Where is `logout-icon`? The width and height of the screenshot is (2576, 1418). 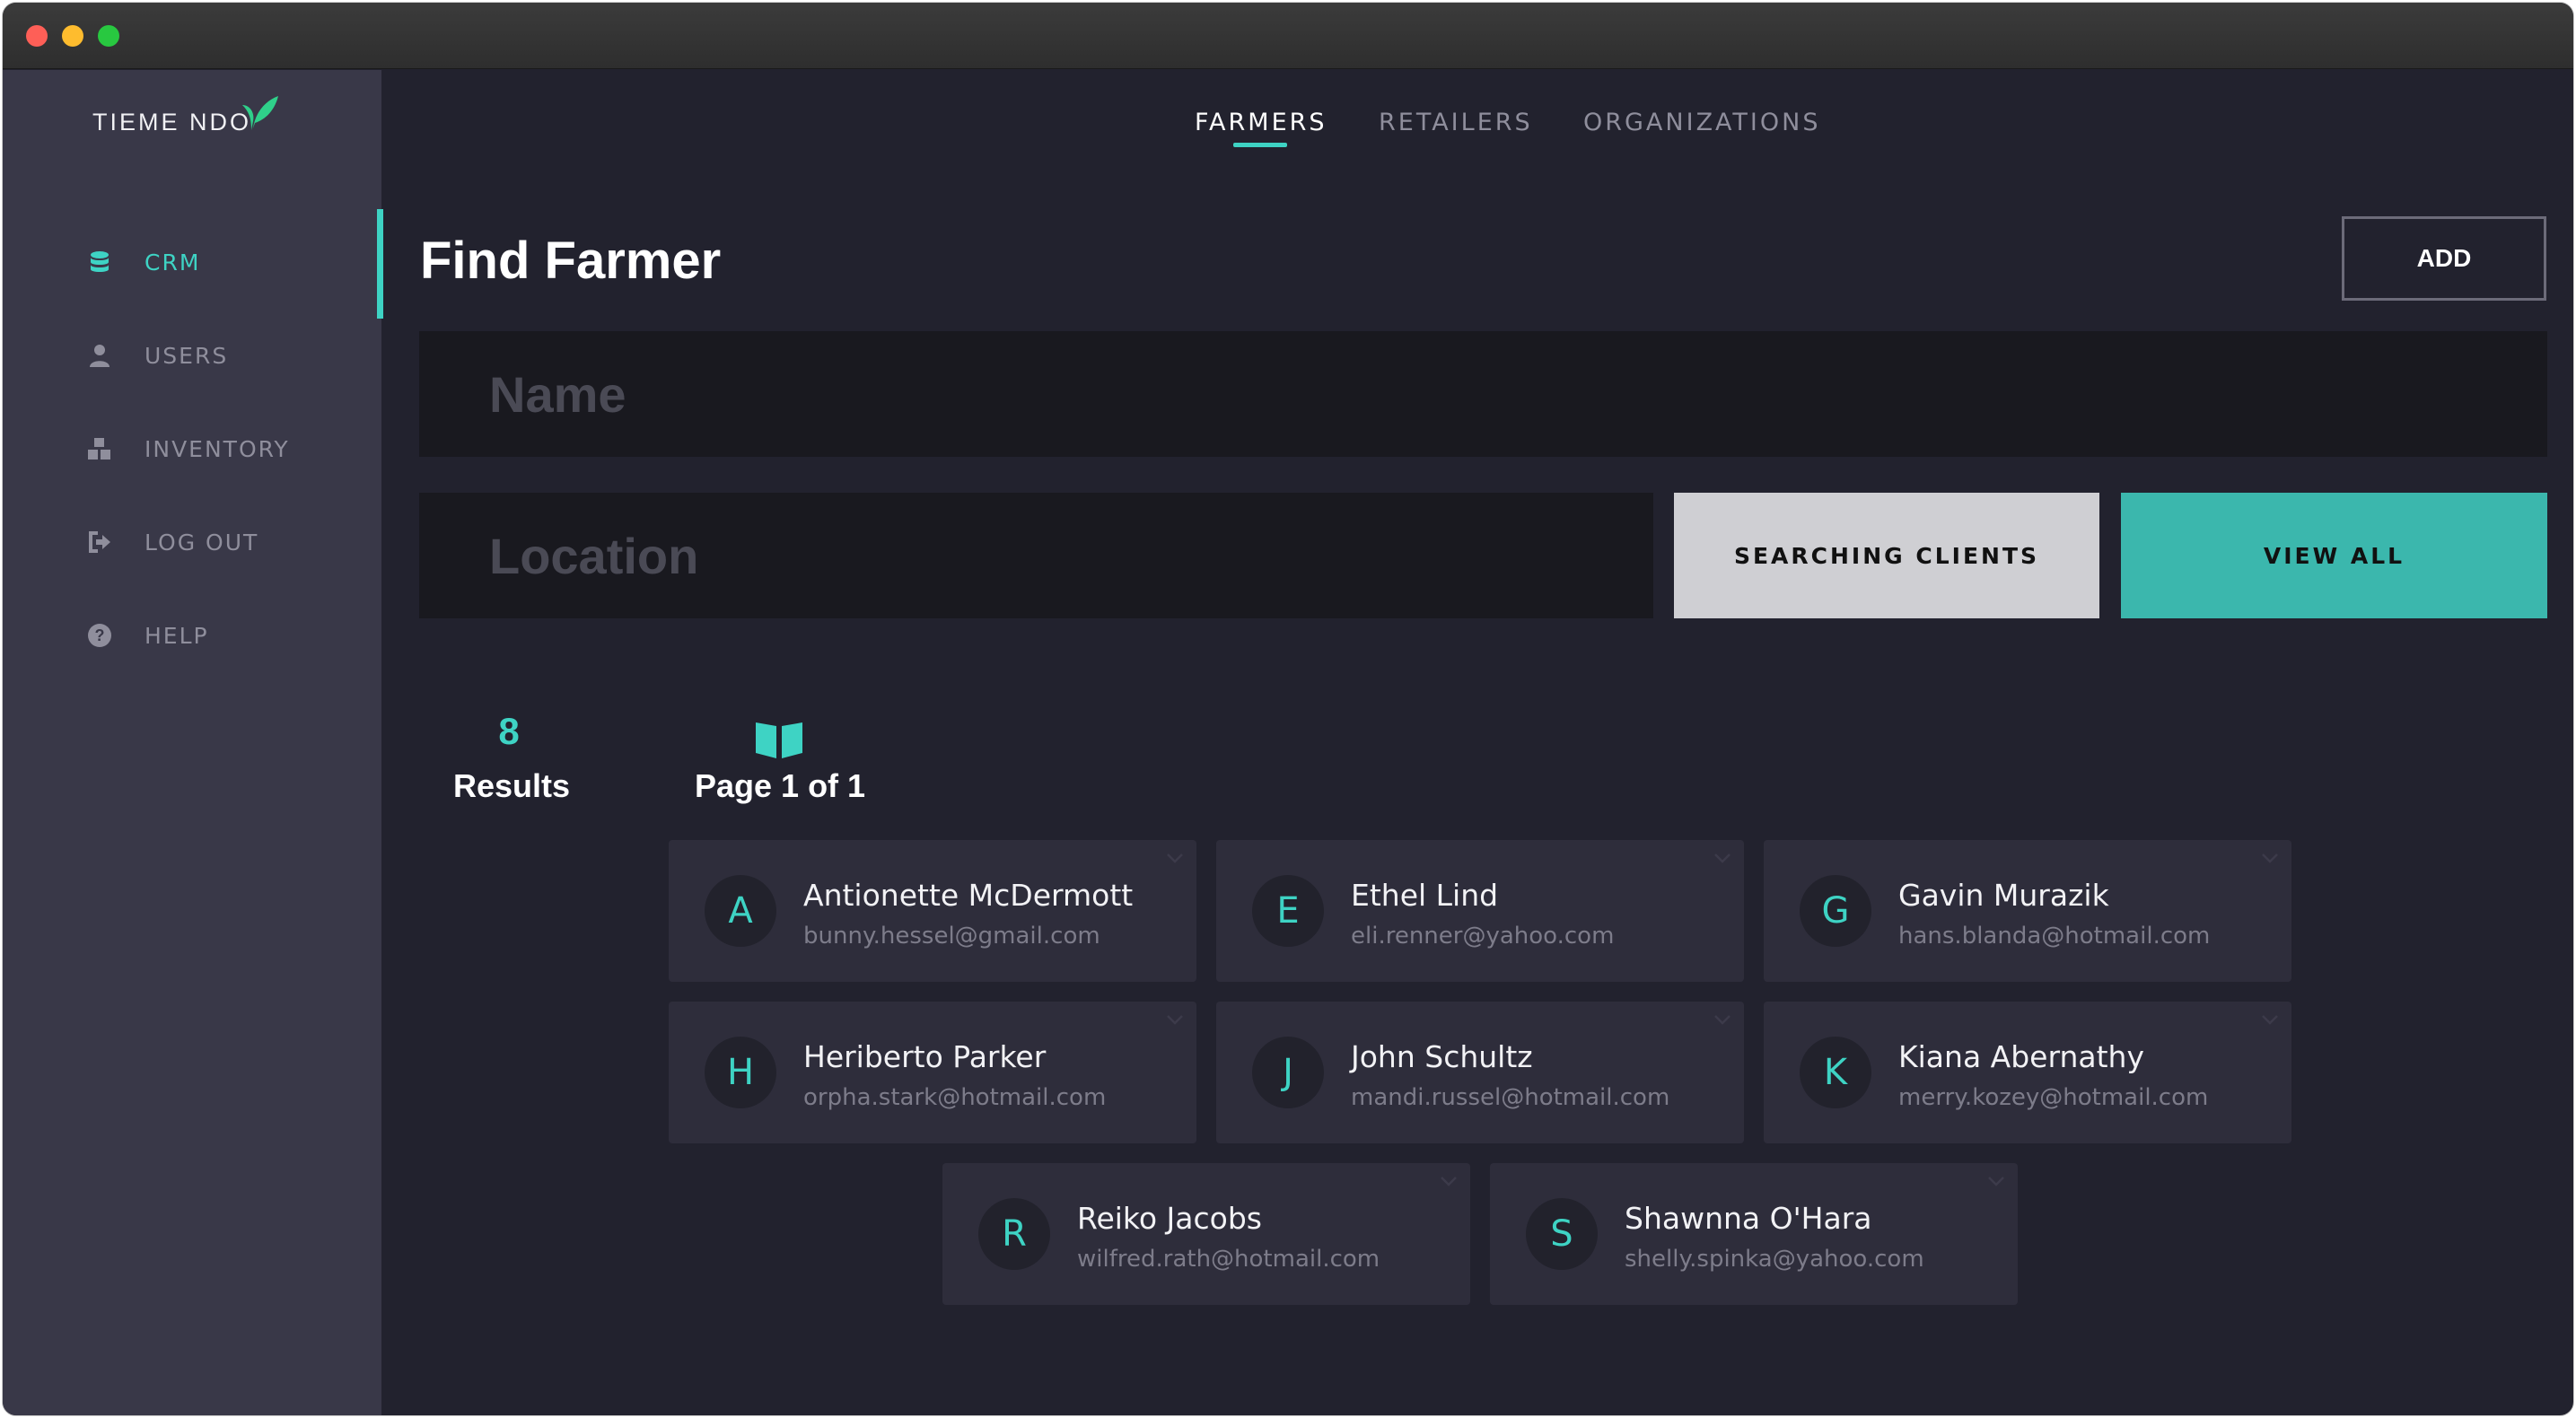
logout-icon is located at coordinates (99, 542).